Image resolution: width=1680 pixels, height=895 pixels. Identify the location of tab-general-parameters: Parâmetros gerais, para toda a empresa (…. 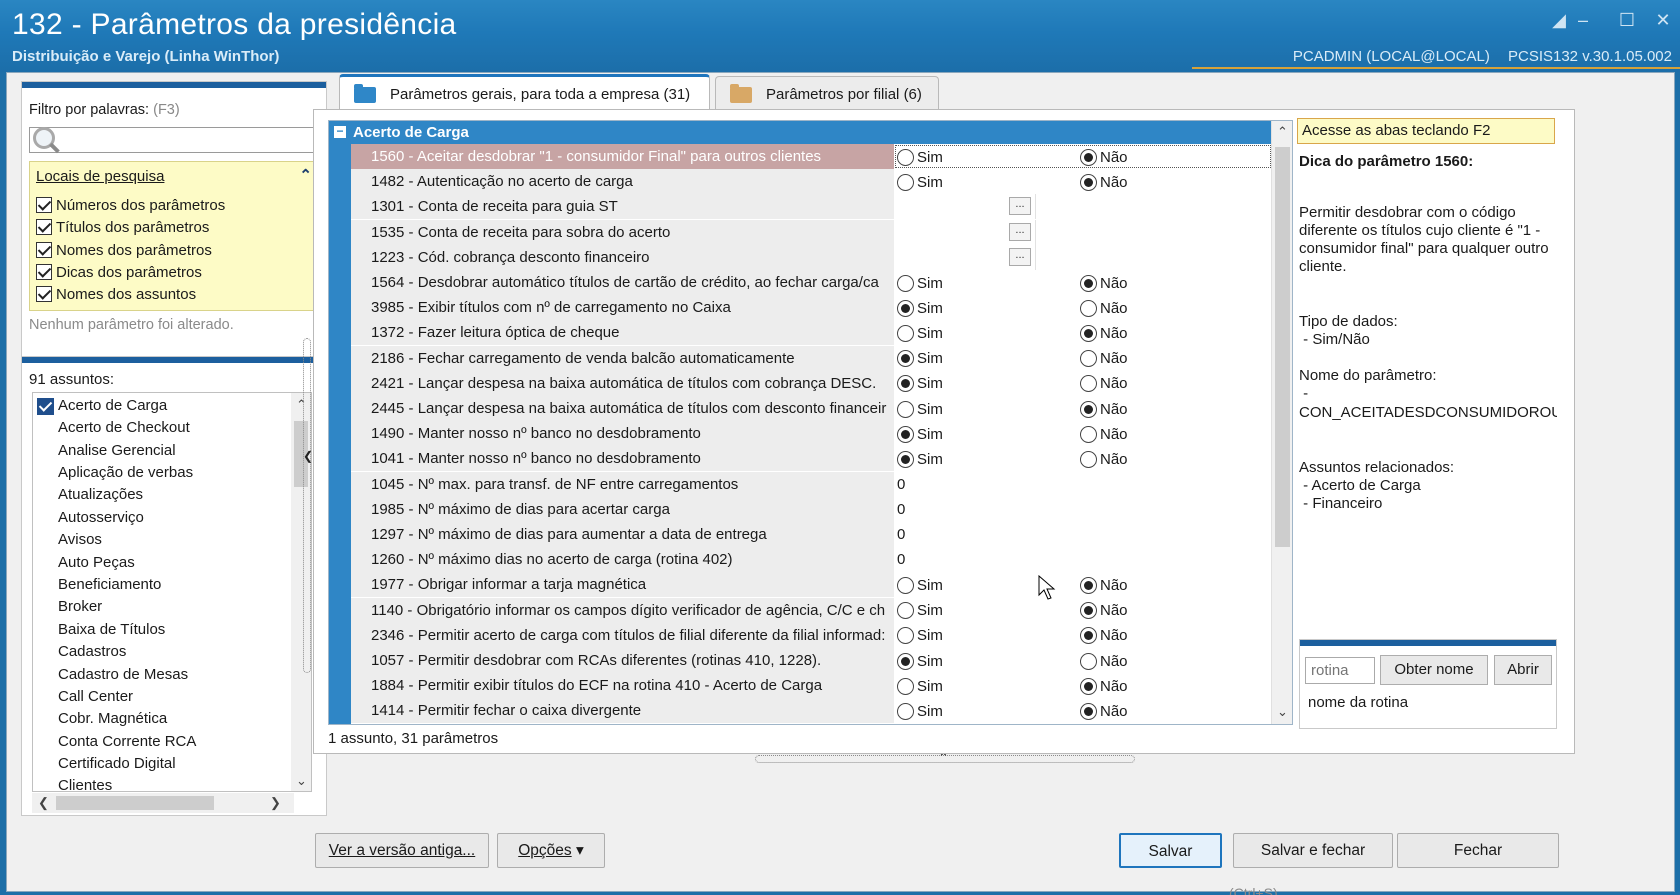
(524, 93).